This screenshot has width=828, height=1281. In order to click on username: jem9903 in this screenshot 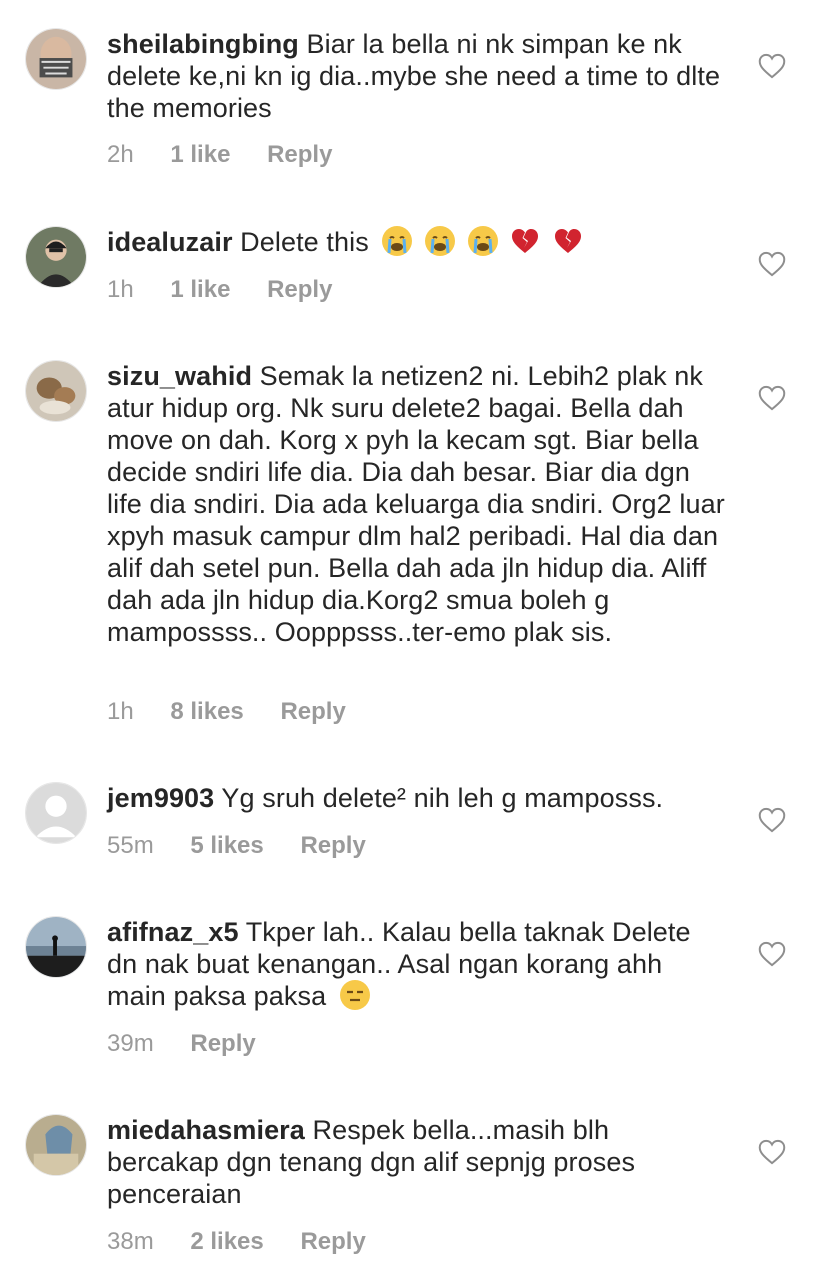, I will do `click(160, 798)`.